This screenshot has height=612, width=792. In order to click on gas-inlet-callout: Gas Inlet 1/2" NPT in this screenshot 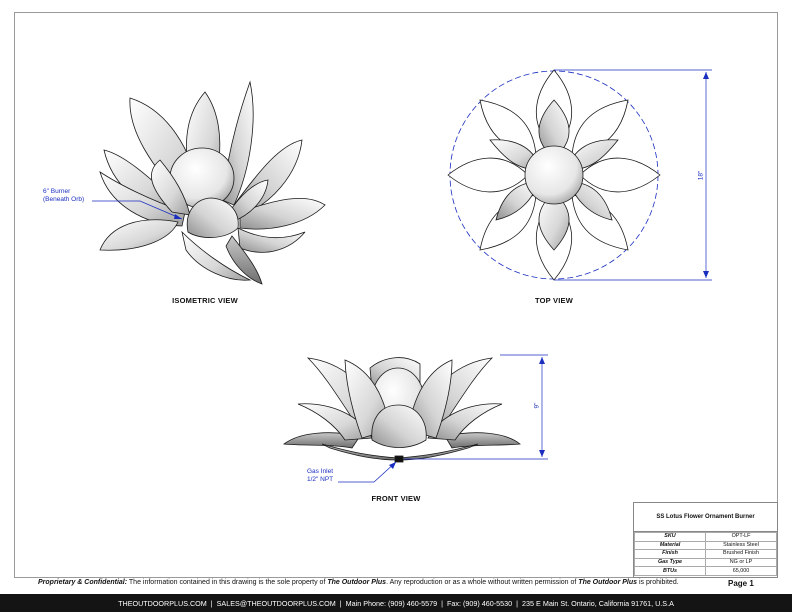, I will do `click(320, 476)`.